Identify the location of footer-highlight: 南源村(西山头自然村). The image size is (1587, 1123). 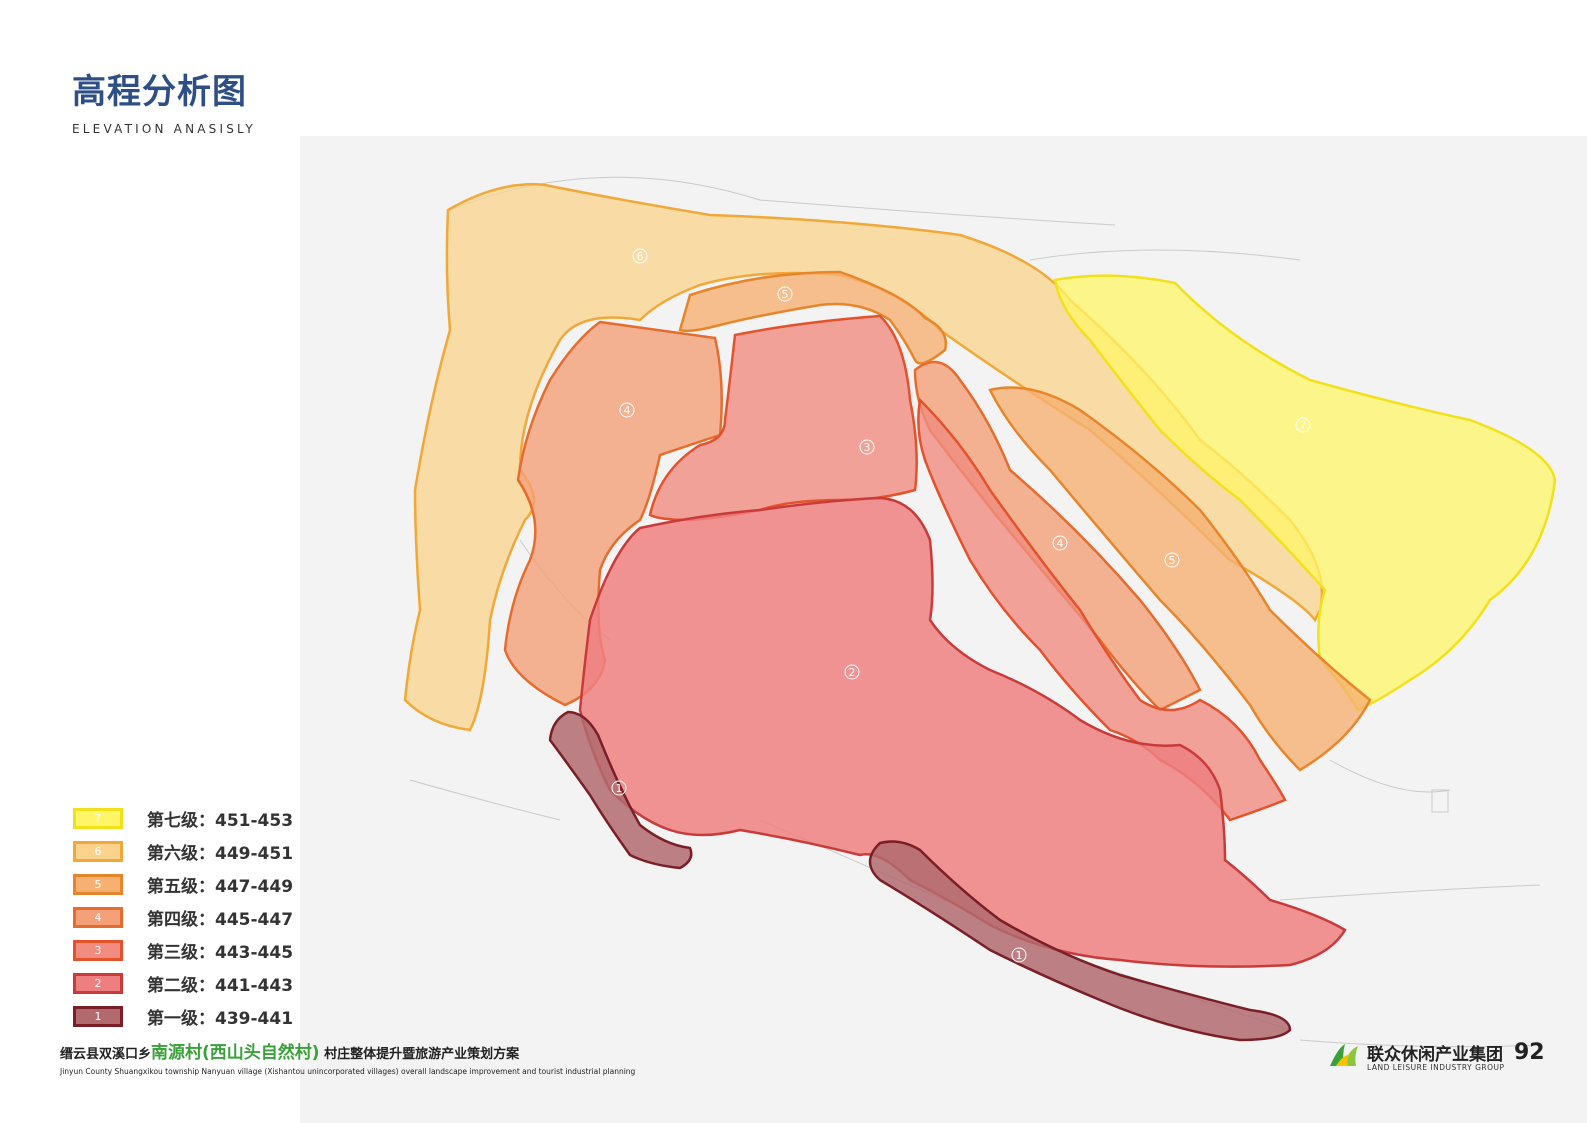
(235, 1053).